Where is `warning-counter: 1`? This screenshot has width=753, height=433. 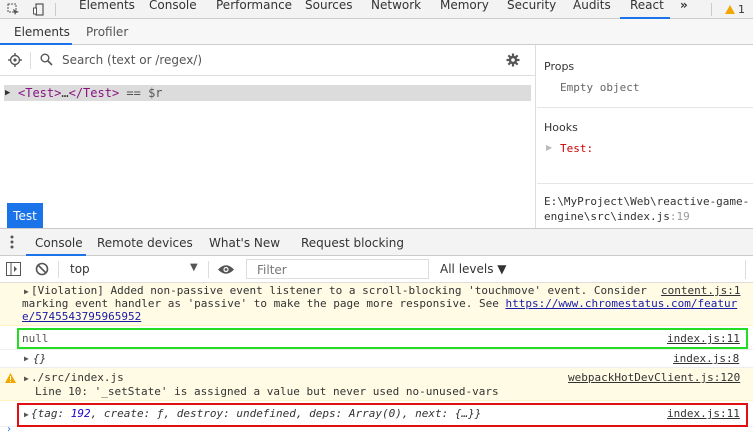 warning-counter: 1 is located at coordinates (735, 9).